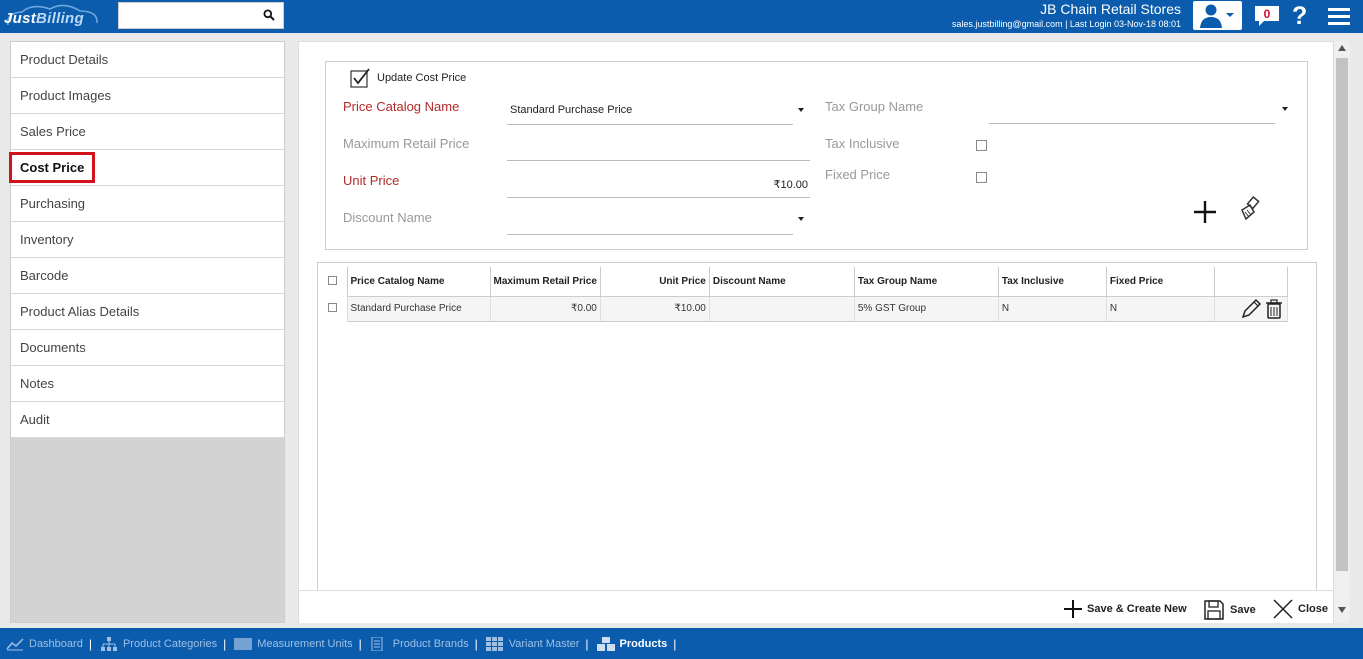 The image size is (1363, 659). Describe the element at coordinates (494, 643) in the screenshot. I see `grid-icon` at that location.